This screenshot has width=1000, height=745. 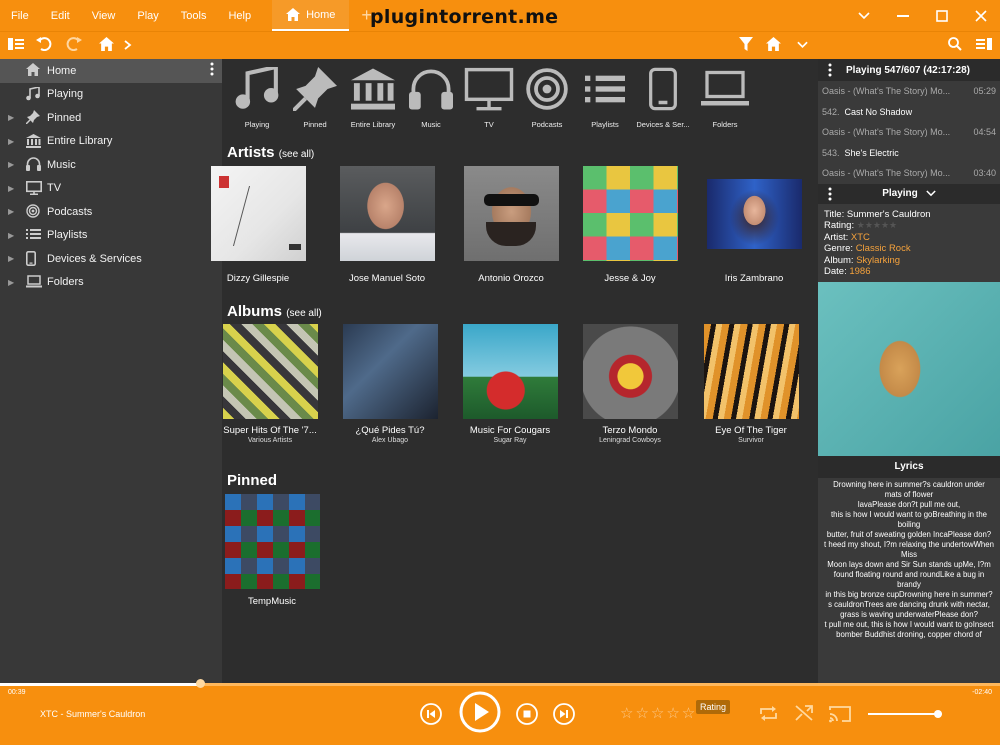 I want to click on rating-control: ☆☆☆☆☆, so click(x=658, y=713).